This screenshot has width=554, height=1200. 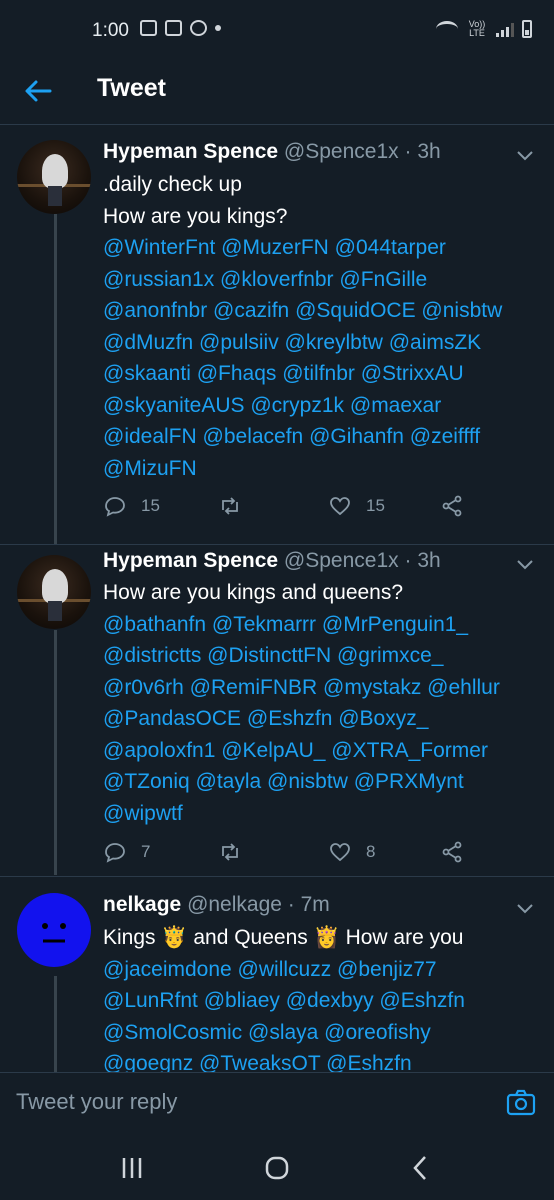 I want to click on mention-line: @jaceimdone @willcuzz @benjiz77, so click(x=323, y=970).